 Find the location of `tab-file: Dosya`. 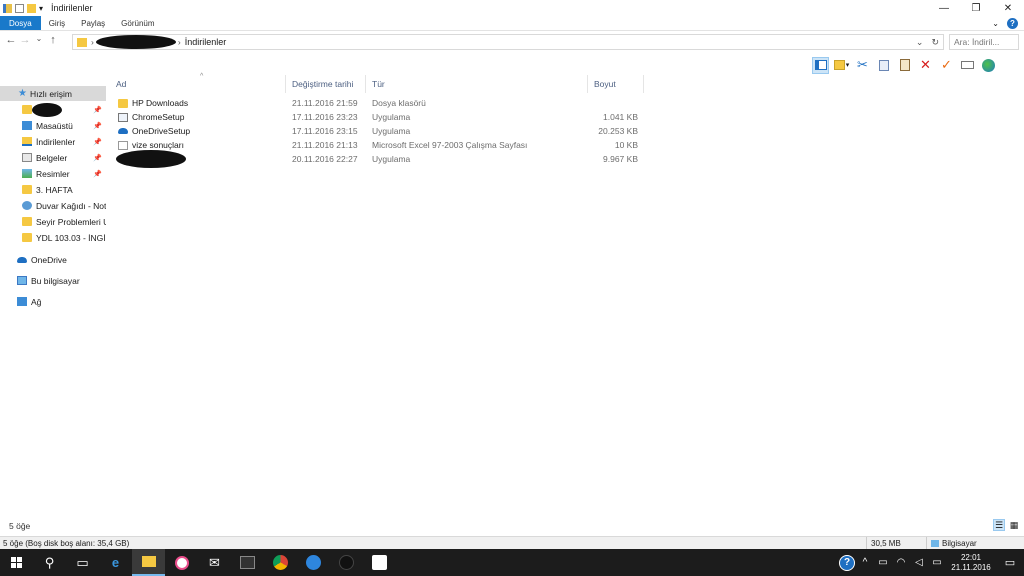

tab-file: Dosya is located at coordinates (20, 23).